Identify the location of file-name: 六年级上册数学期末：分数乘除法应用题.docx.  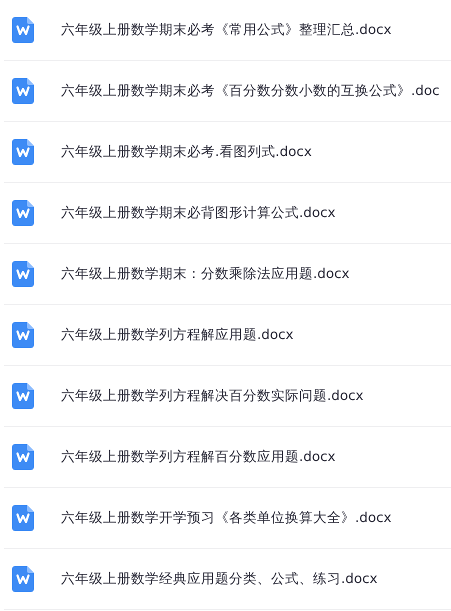
(205, 274).